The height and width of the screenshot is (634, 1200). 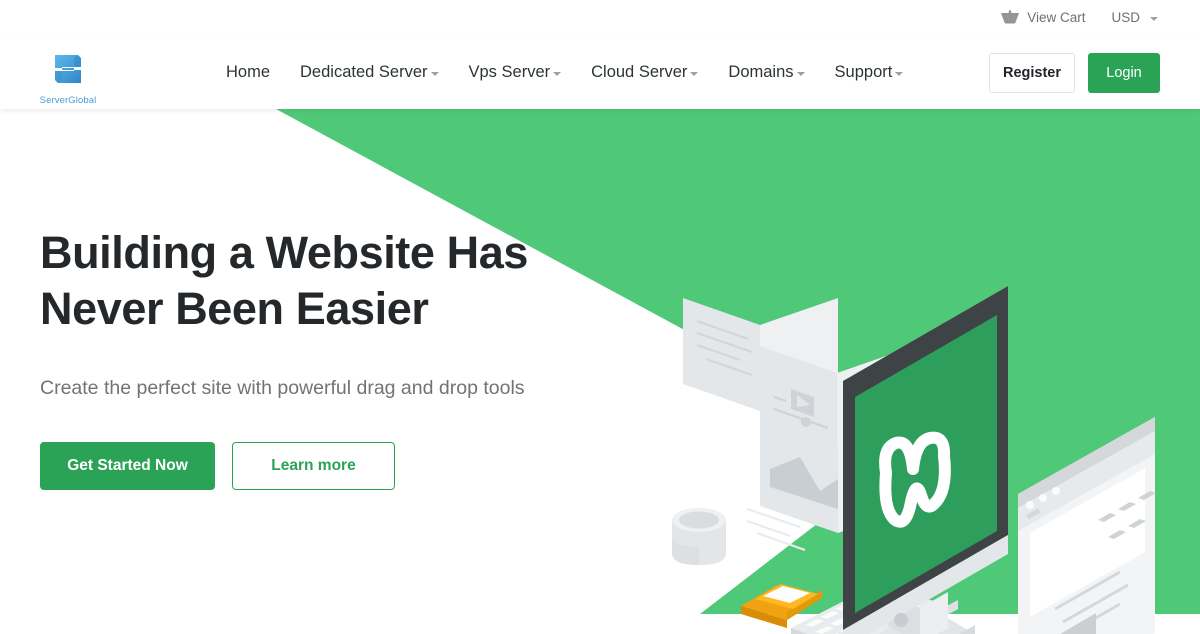 What do you see at coordinates (863, 72) in the screenshot?
I see `nav-item-label: Support` at bounding box center [863, 72].